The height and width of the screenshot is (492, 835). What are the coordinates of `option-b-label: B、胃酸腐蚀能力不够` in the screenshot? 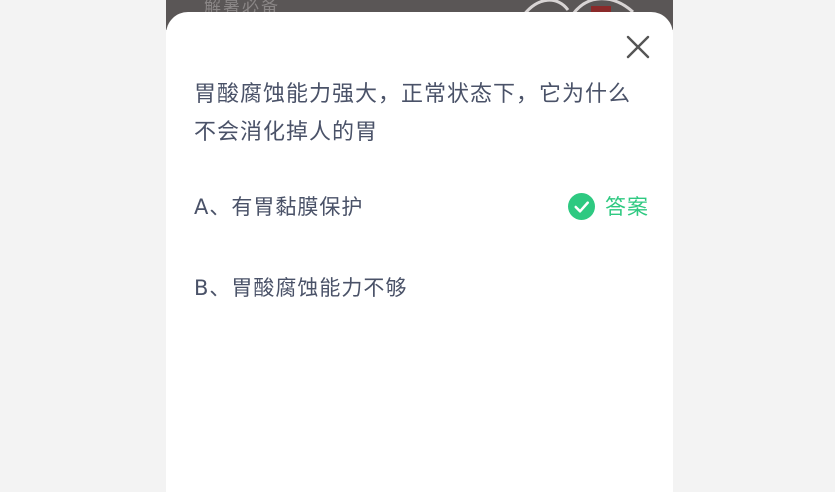 It's located at (301, 288).